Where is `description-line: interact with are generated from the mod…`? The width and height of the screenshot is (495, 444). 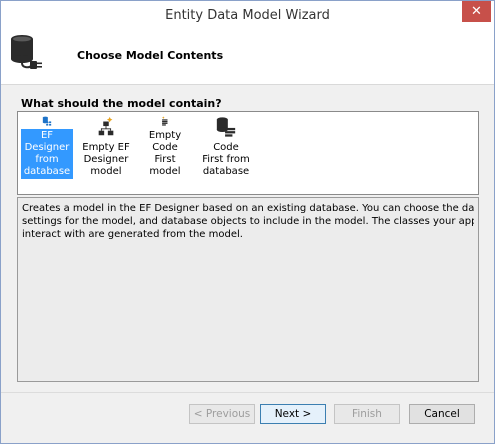
description-line: interact with are generated from the mod… is located at coordinates (132, 234).